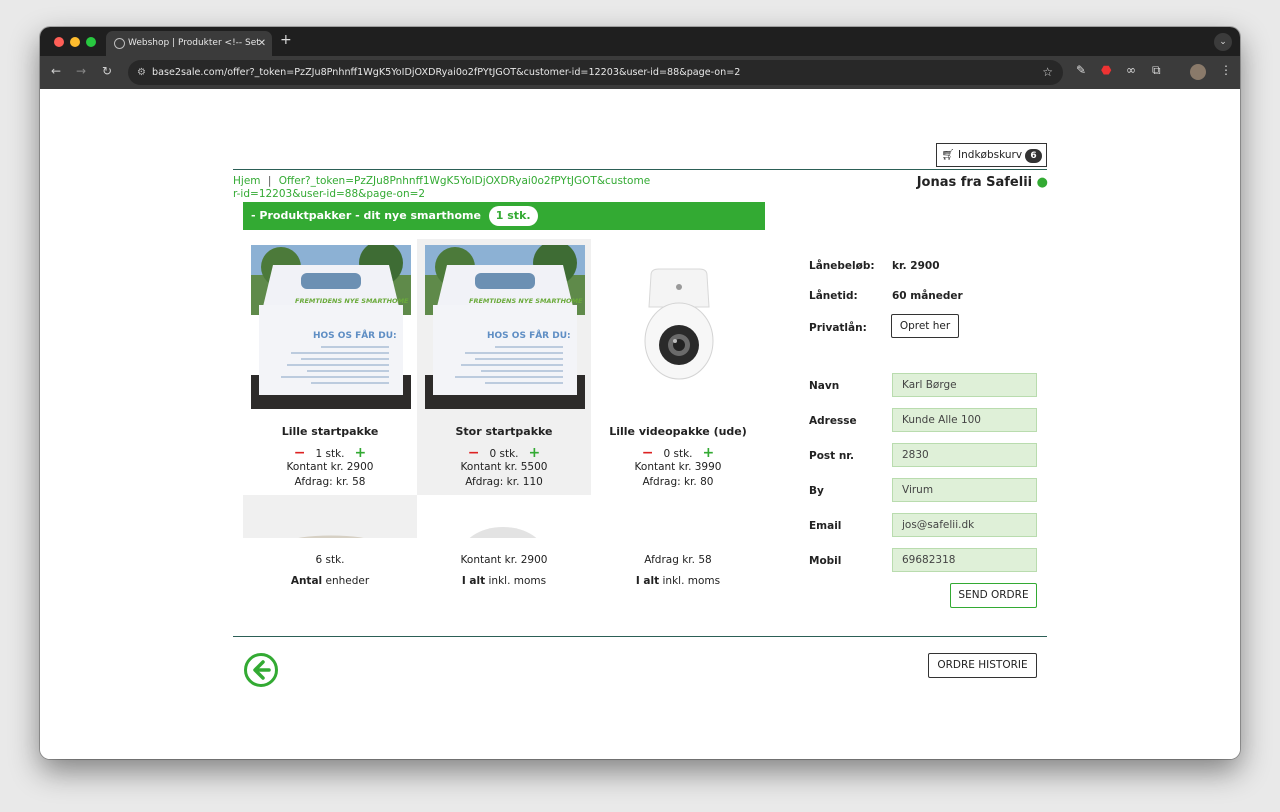 This screenshot has height=812, width=1280. Describe the element at coordinates (330, 560) in the screenshot. I see `total-units-value: 6 stk.` at that location.